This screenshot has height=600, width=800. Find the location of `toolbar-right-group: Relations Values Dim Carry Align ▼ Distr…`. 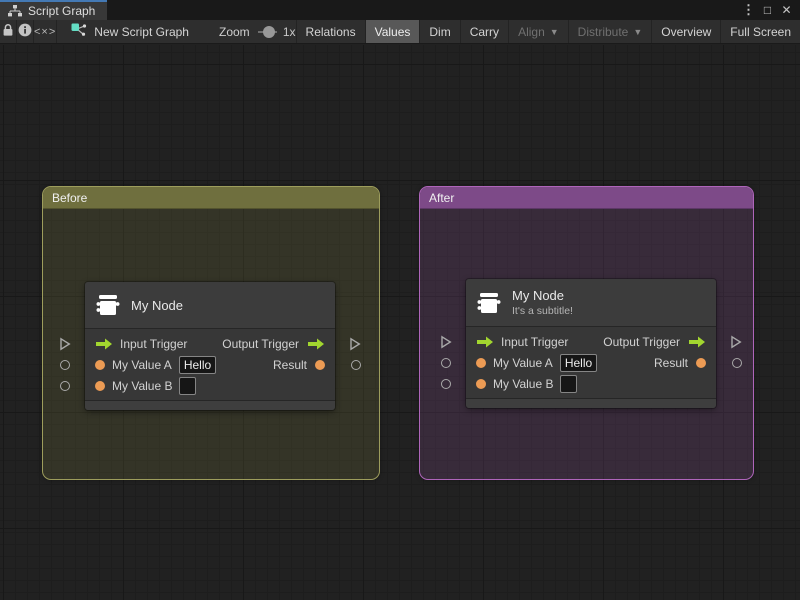

toolbar-right-group: Relations Values Dim Carry Align ▼ Distr… is located at coordinates (547, 31).